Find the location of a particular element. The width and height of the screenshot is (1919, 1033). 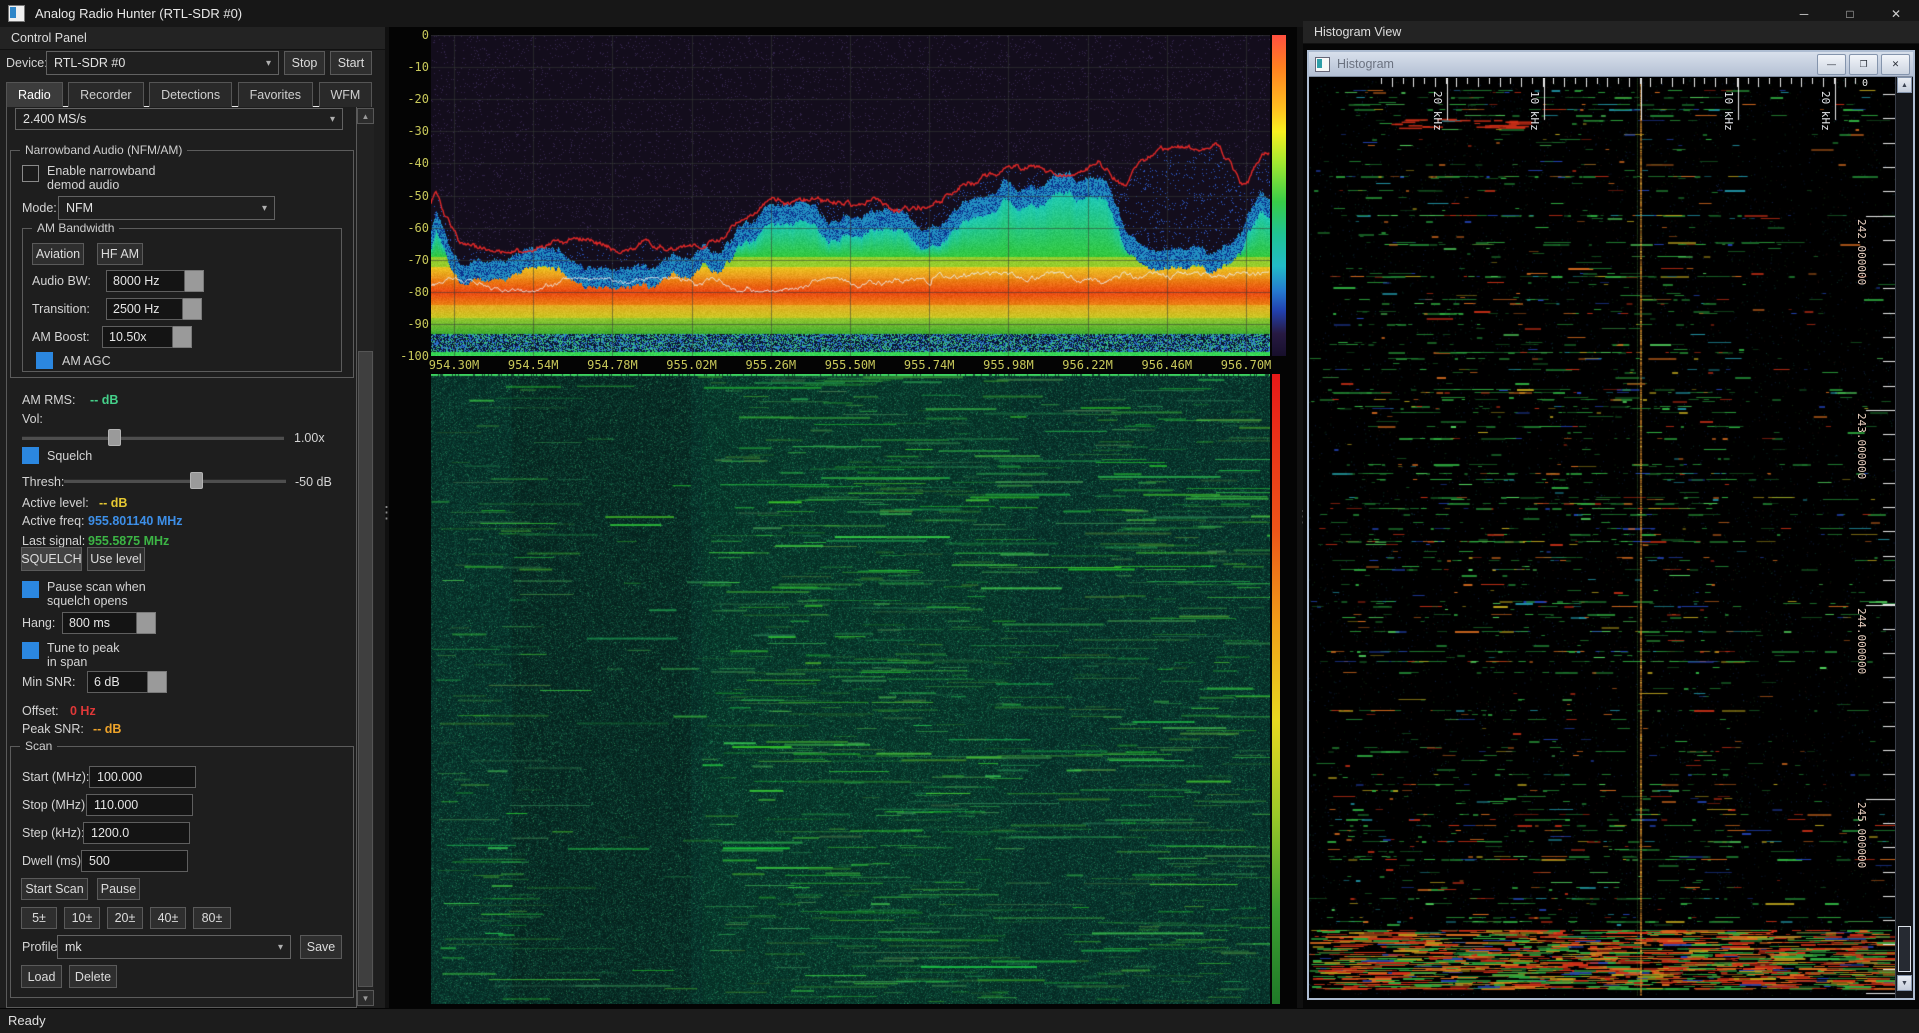

start-button: Start is located at coordinates (351, 63).